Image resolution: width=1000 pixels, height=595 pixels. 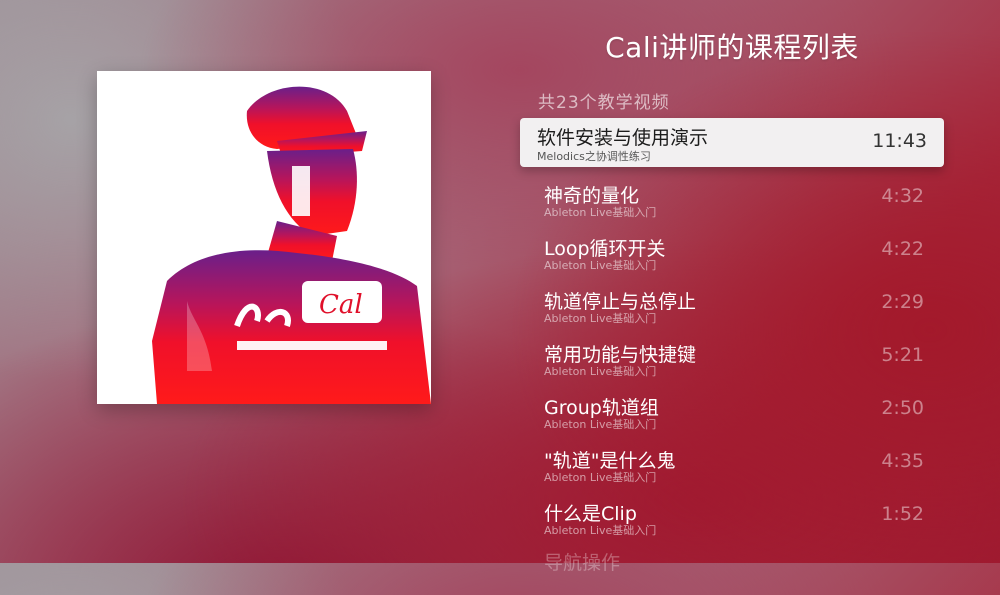 What do you see at coordinates (899, 141) in the screenshot?
I see `video-duration: 11:43` at bounding box center [899, 141].